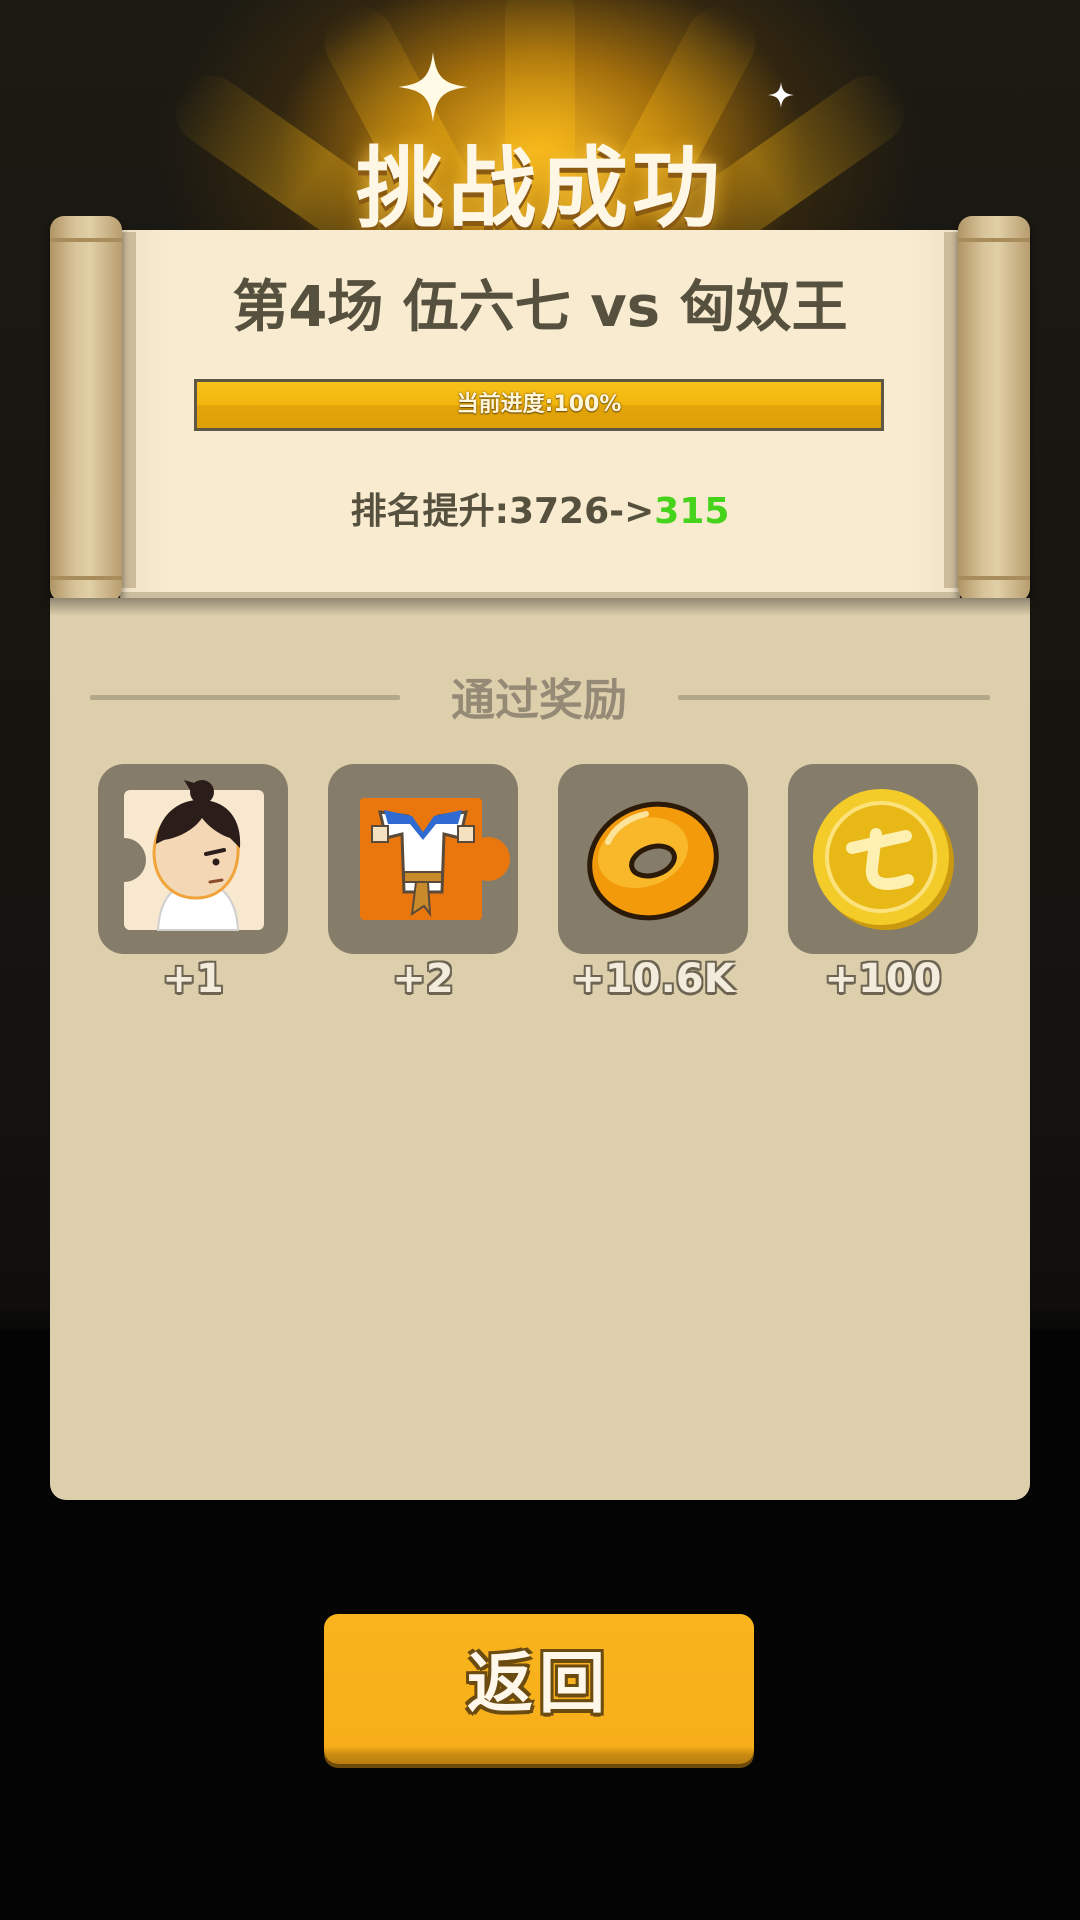 The image size is (1080, 1920). I want to click on reward-item: +1, so click(193, 883).